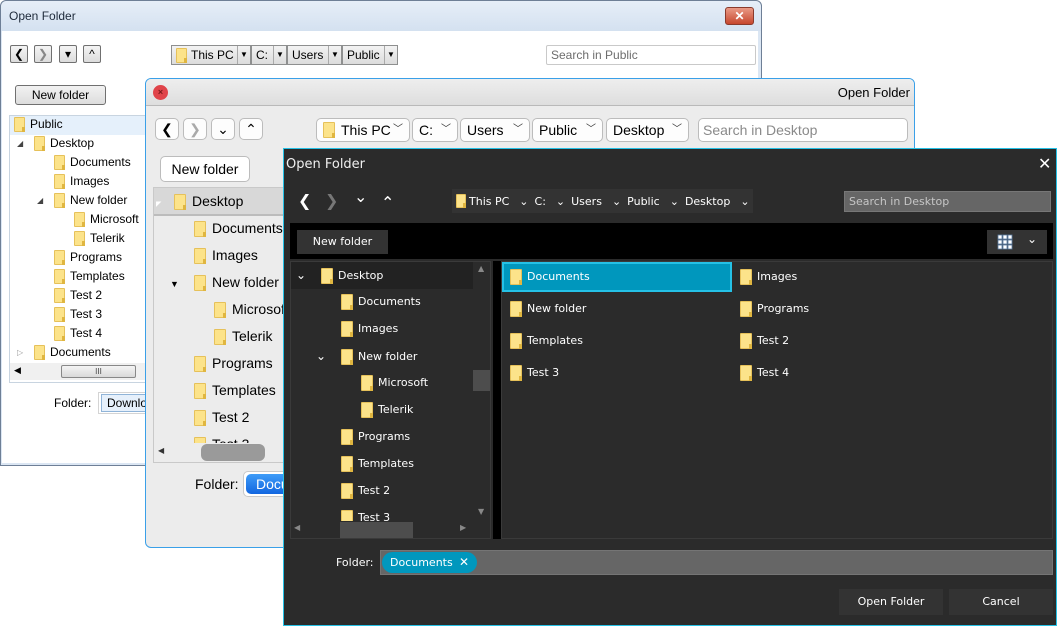 The image size is (1060, 626). What do you see at coordinates (82, 200) in the screenshot?
I see `tree-item: ◢ New folder` at bounding box center [82, 200].